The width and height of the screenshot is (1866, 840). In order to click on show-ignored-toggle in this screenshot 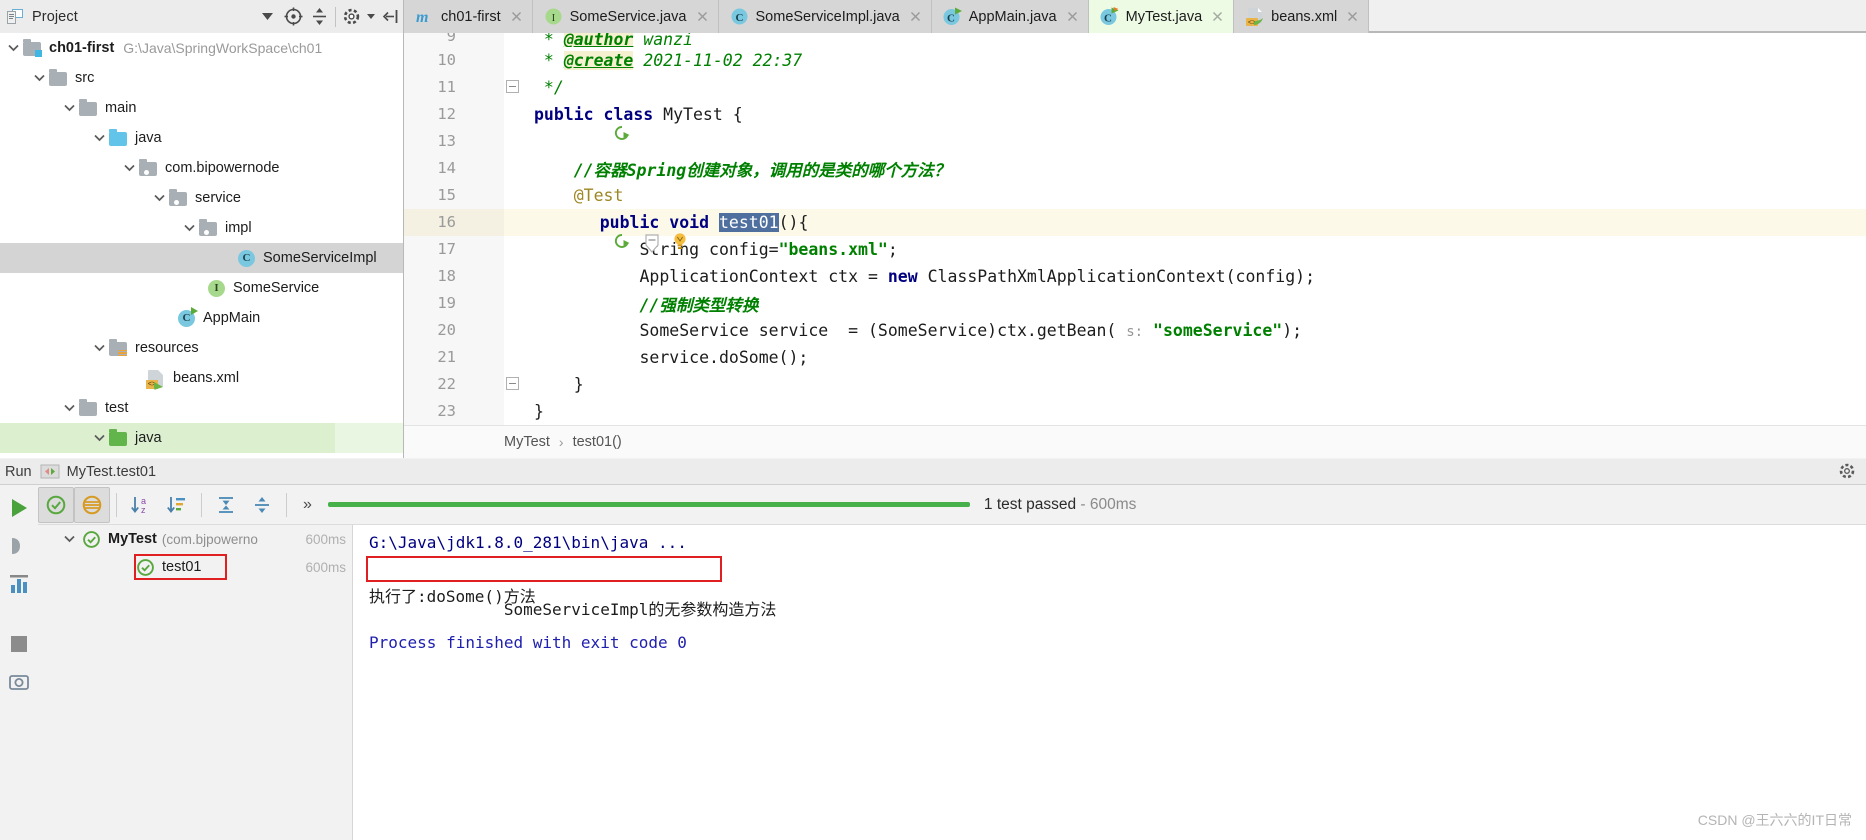, I will do `click(92, 504)`.